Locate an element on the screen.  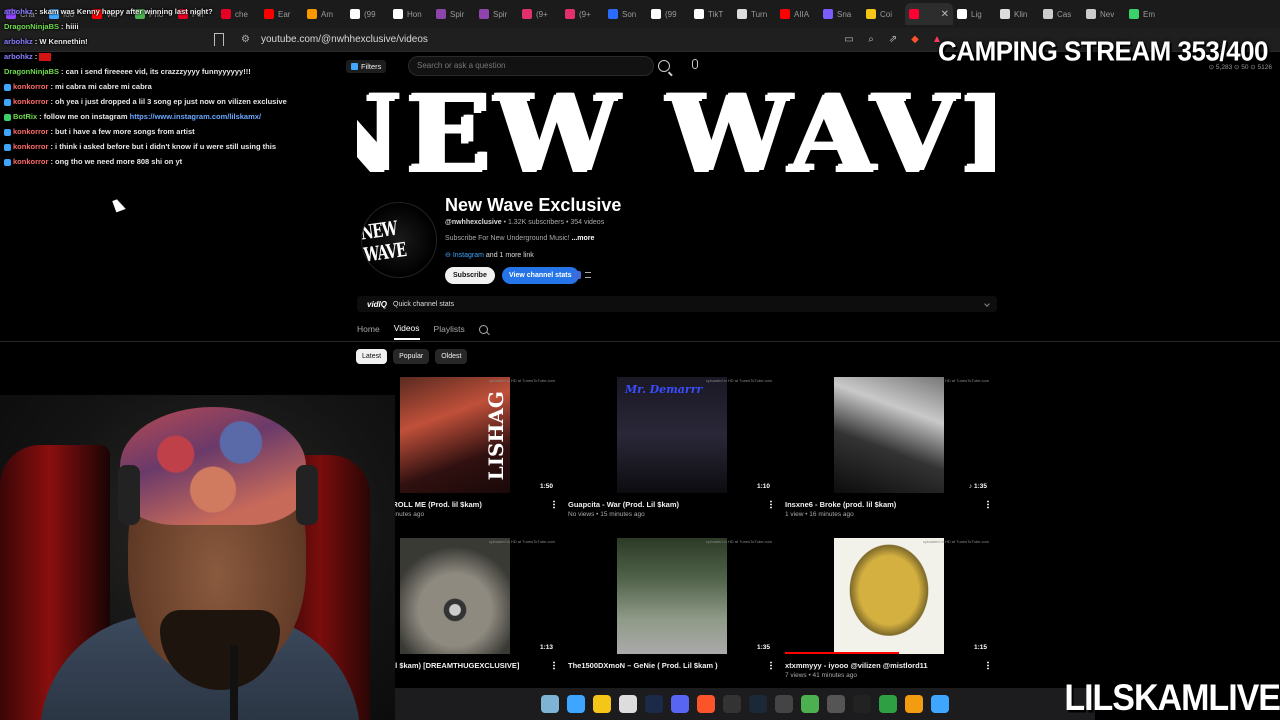
vidiq-quick-stats-bar: vidIQ Quick channel stats is located at coordinates (677, 304).